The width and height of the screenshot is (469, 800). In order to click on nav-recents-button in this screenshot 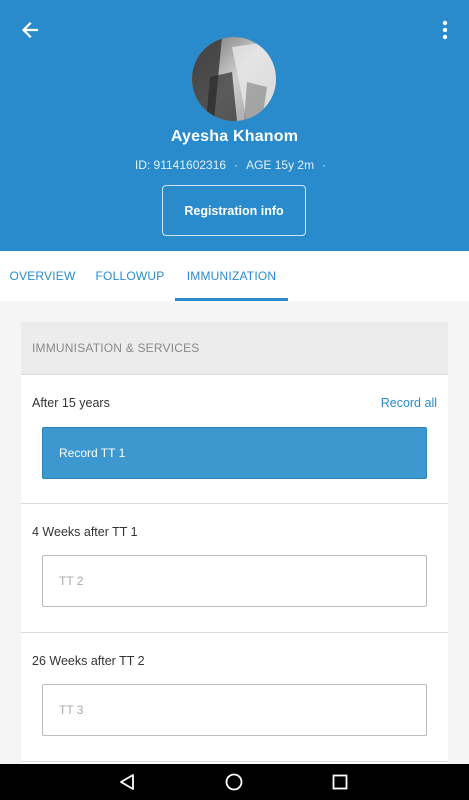, I will do `click(340, 782)`.